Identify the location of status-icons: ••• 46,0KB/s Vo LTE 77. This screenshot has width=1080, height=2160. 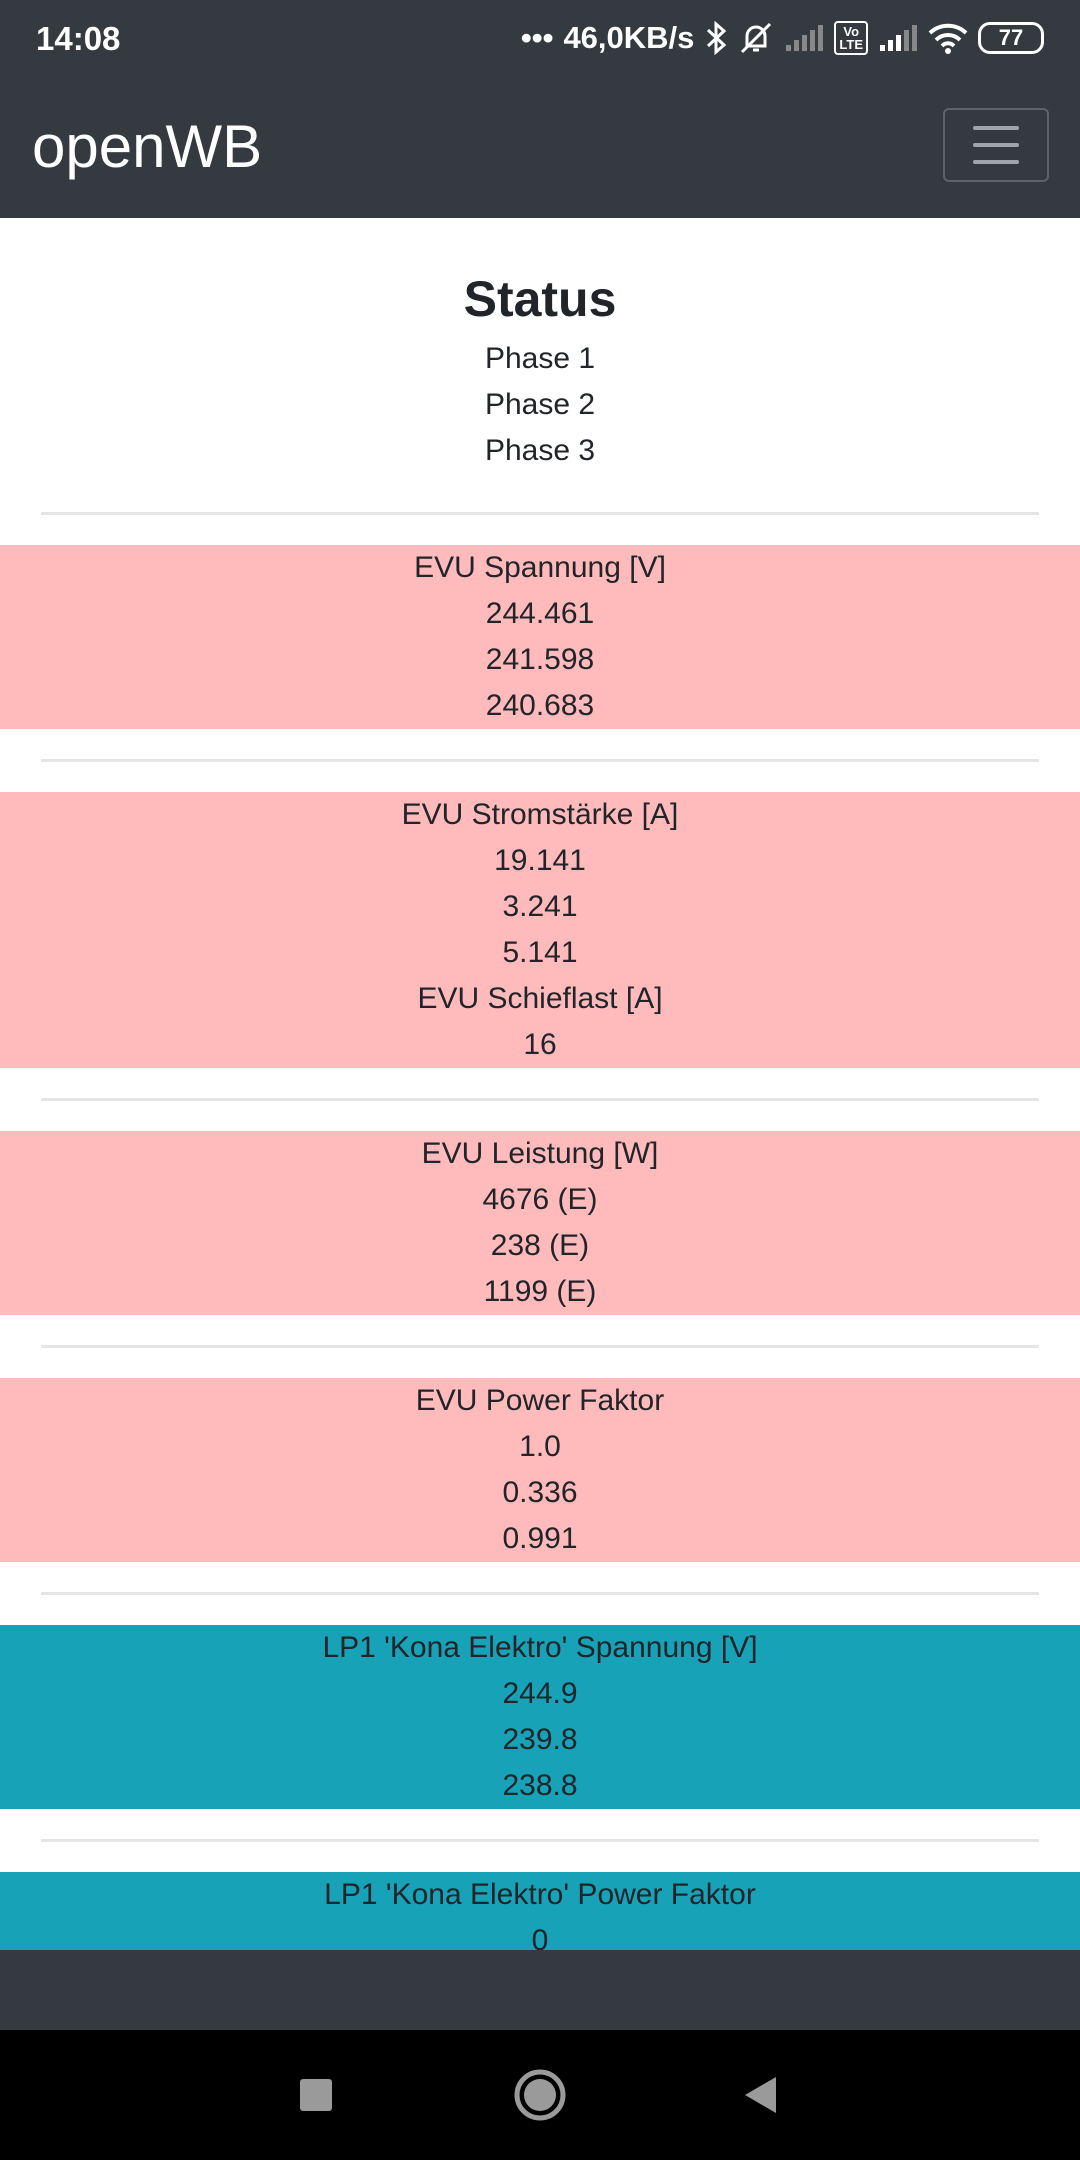
(782, 38).